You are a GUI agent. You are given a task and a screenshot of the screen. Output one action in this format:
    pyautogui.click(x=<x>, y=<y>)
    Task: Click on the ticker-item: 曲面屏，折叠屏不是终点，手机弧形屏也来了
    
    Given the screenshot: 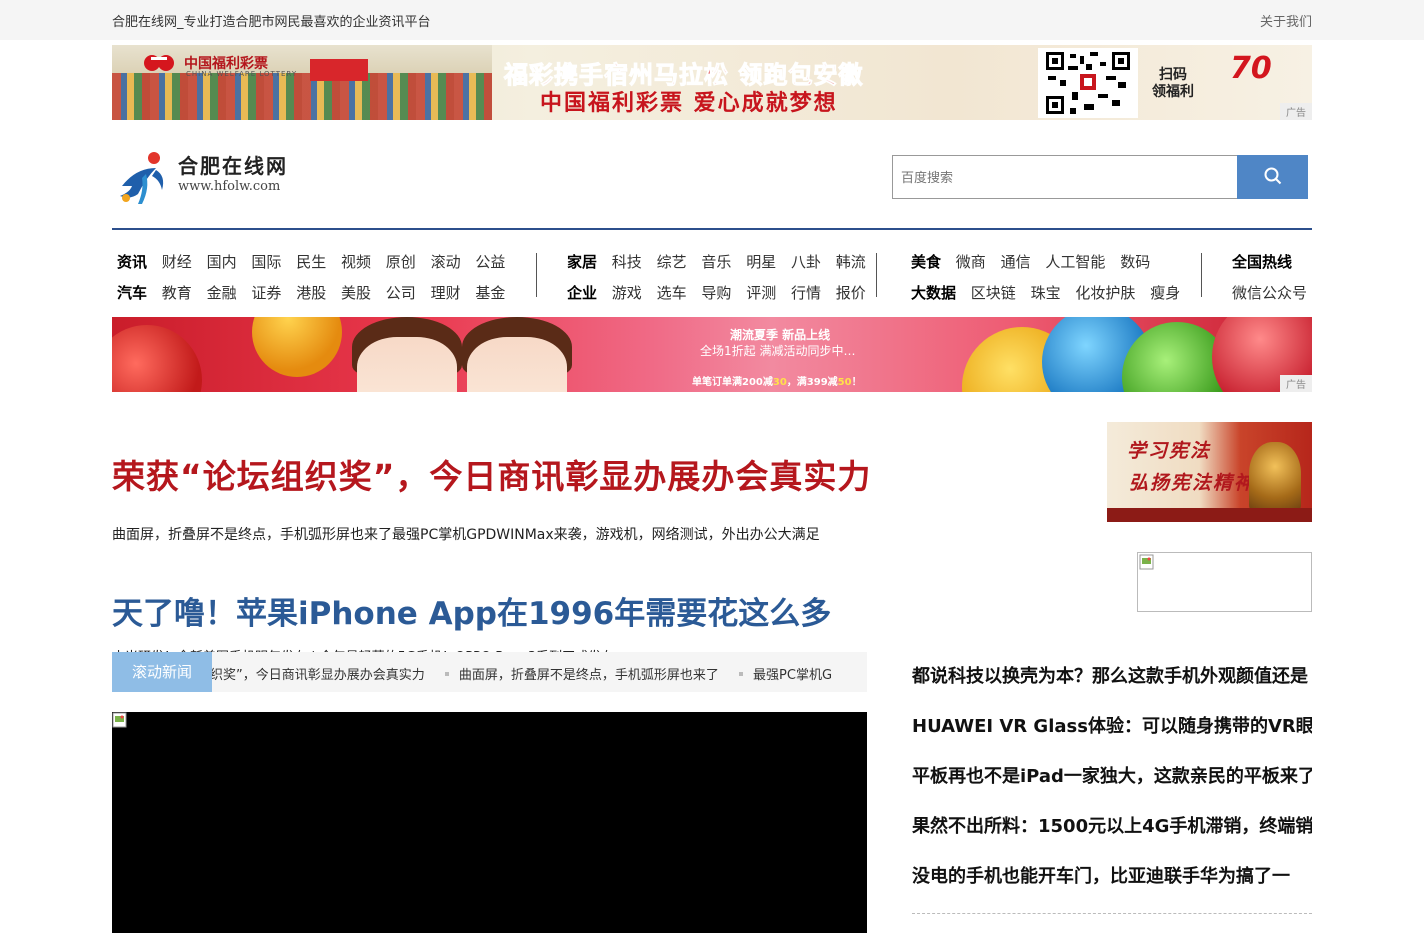 What is the action you would take?
    pyautogui.click(x=589, y=675)
    